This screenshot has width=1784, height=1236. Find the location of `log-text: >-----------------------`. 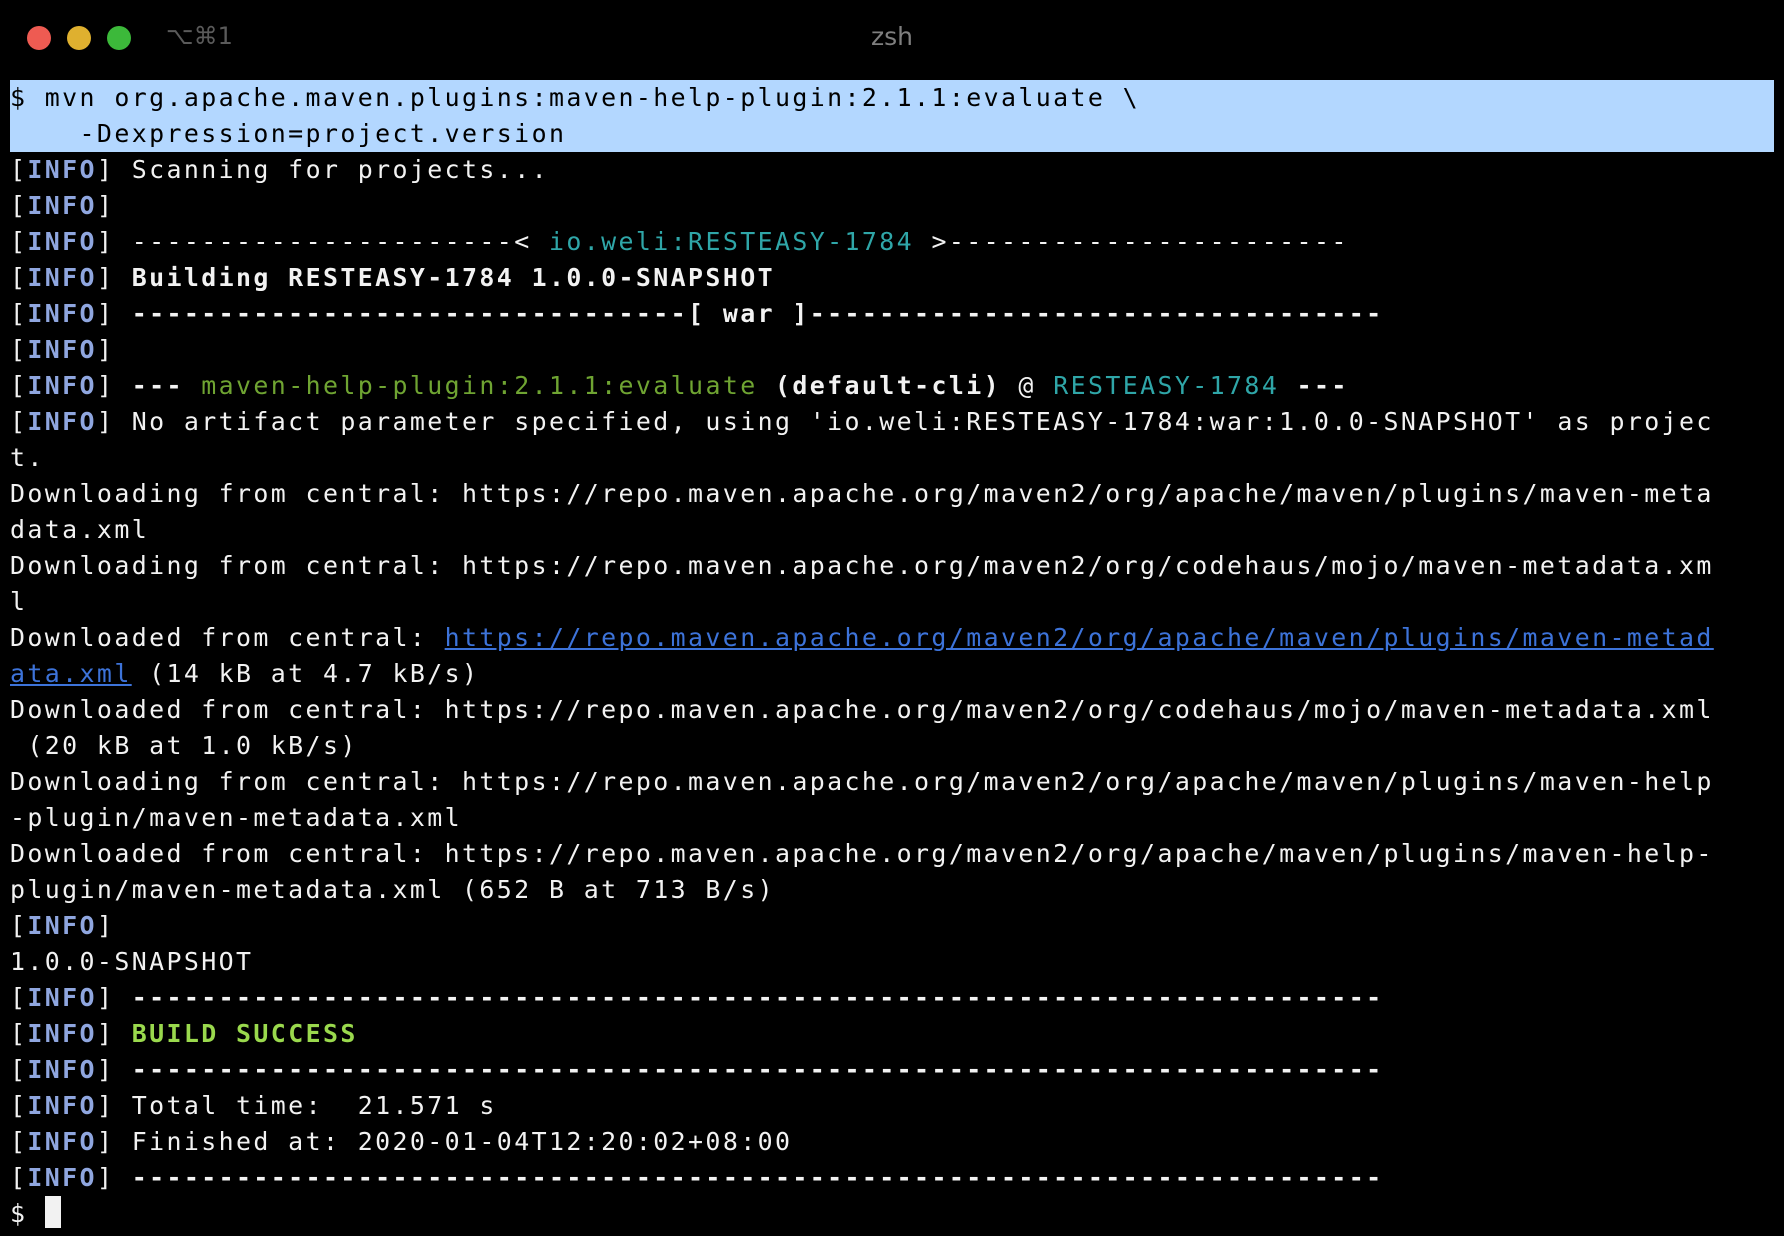

log-text: >----------------------- is located at coordinates (1131, 241).